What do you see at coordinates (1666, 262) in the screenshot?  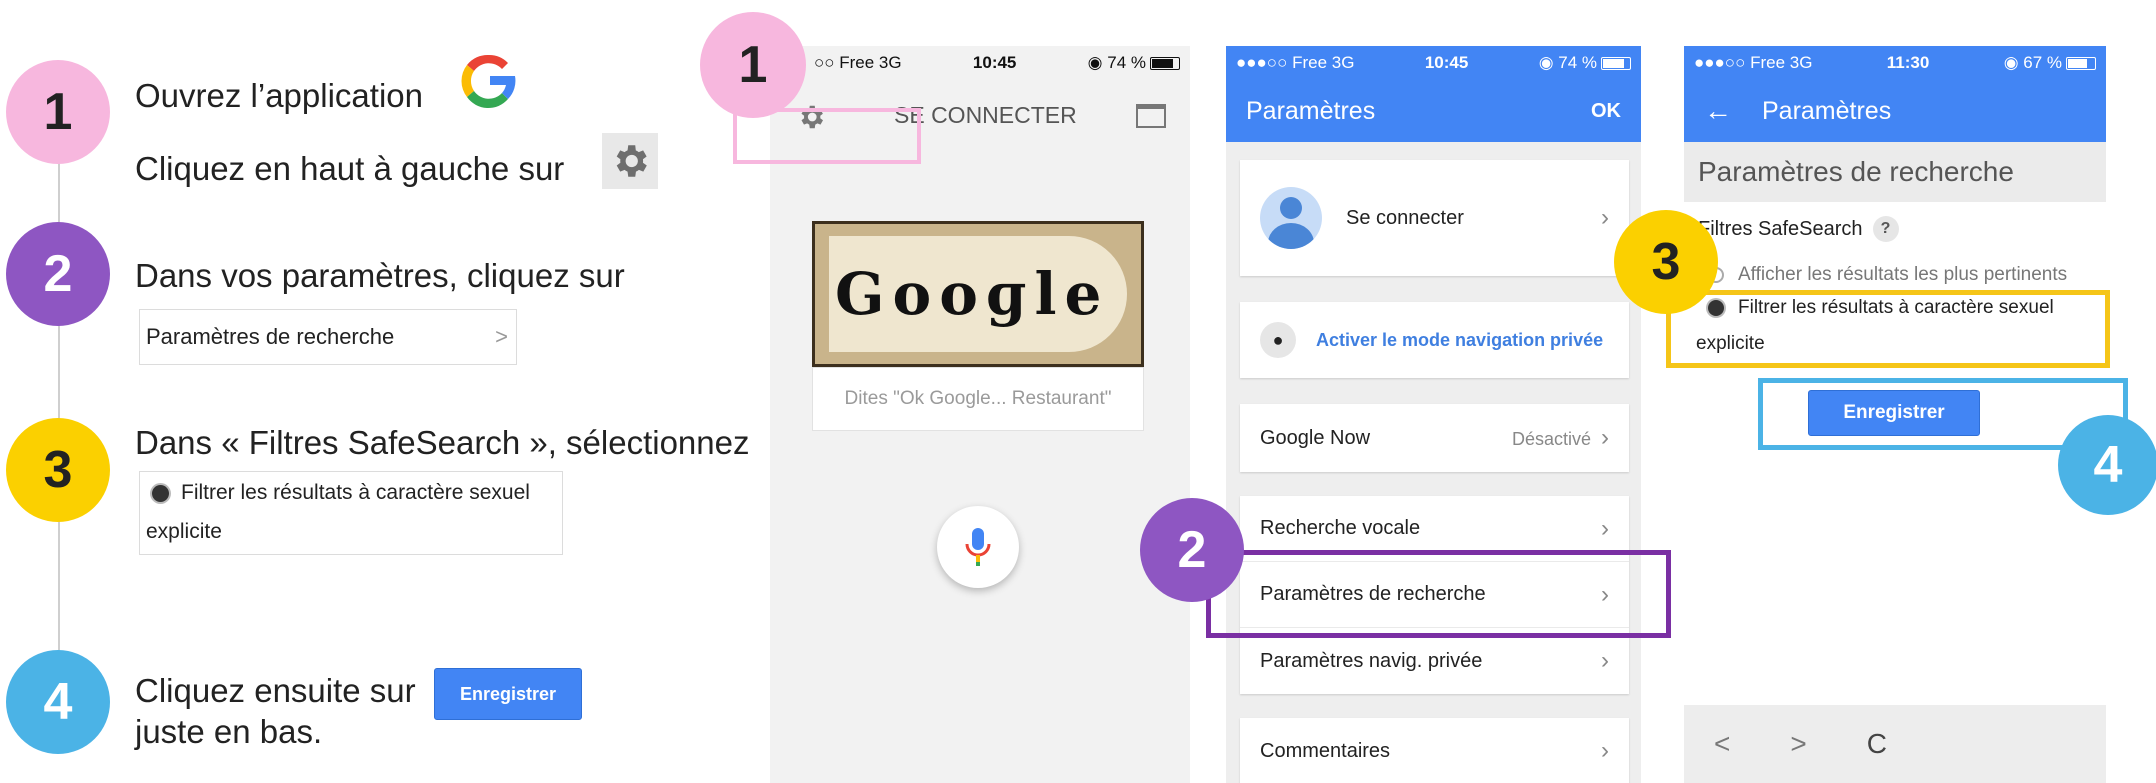 I see `callout-3-circle: 3` at bounding box center [1666, 262].